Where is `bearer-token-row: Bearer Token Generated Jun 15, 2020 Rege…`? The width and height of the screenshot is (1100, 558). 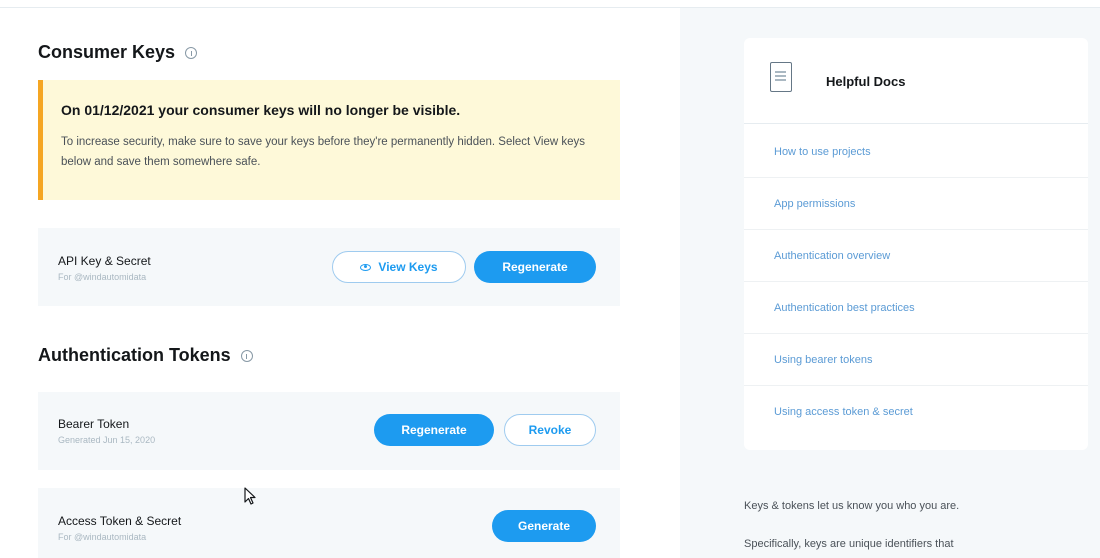
bearer-token-row: Bearer Token Generated Jun 15, 2020 Rege… is located at coordinates (329, 431).